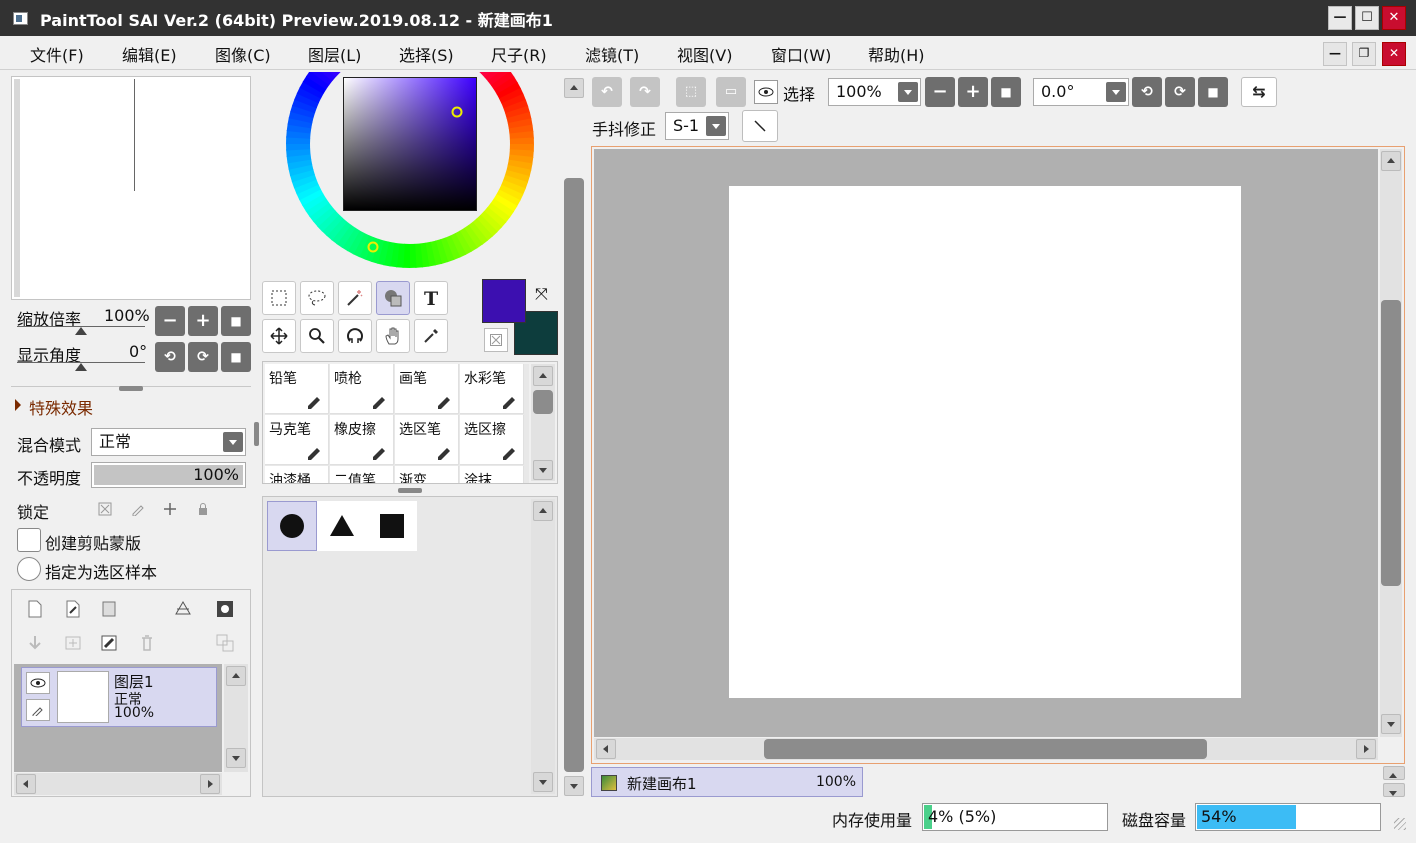 This screenshot has width=1416, height=843. Describe the element at coordinates (236, 718) in the screenshot. I see `layer-scrollbar` at that location.